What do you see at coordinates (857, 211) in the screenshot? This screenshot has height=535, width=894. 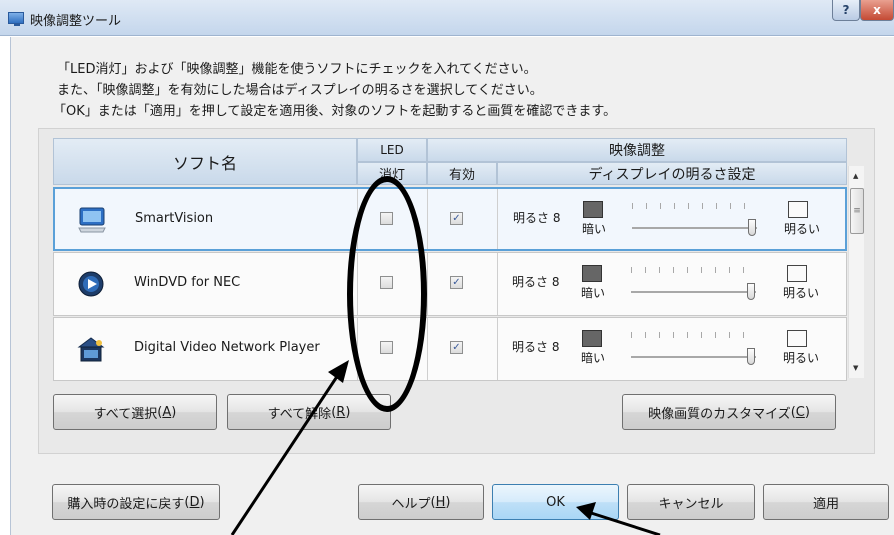 I see `scroll-thumb: ≡` at bounding box center [857, 211].